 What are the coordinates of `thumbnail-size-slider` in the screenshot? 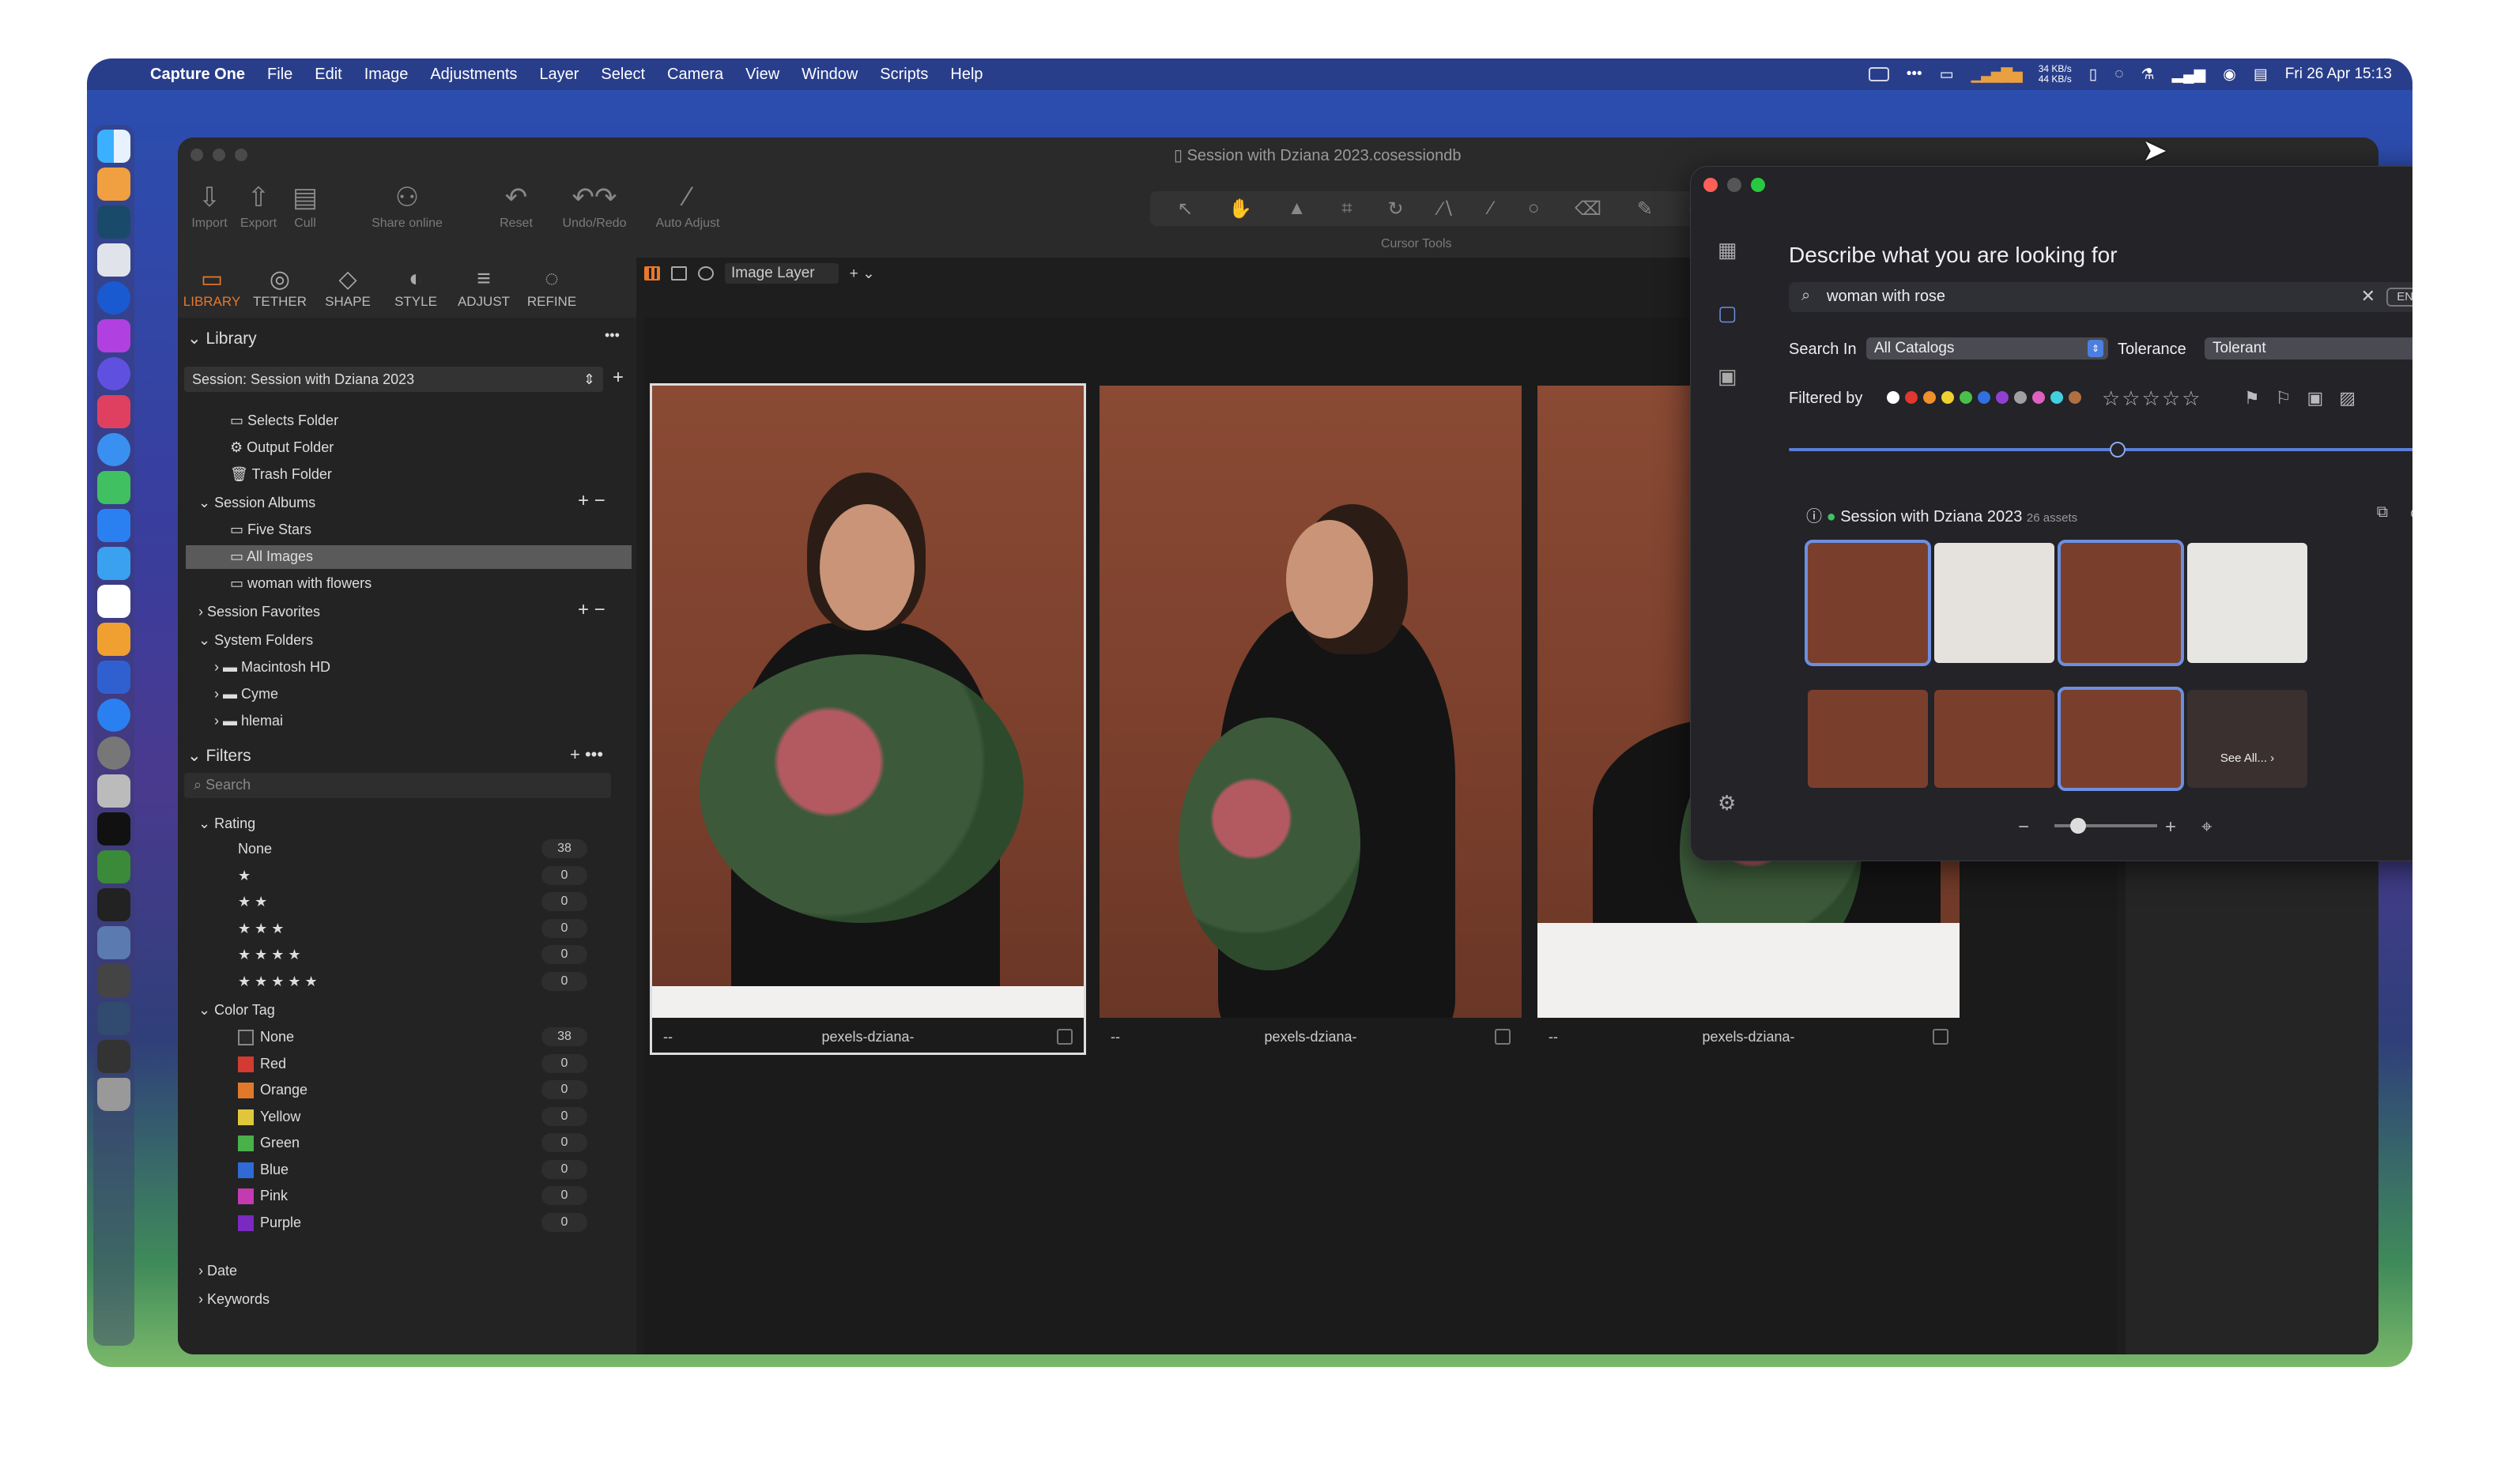 It's located at (2105, 826).